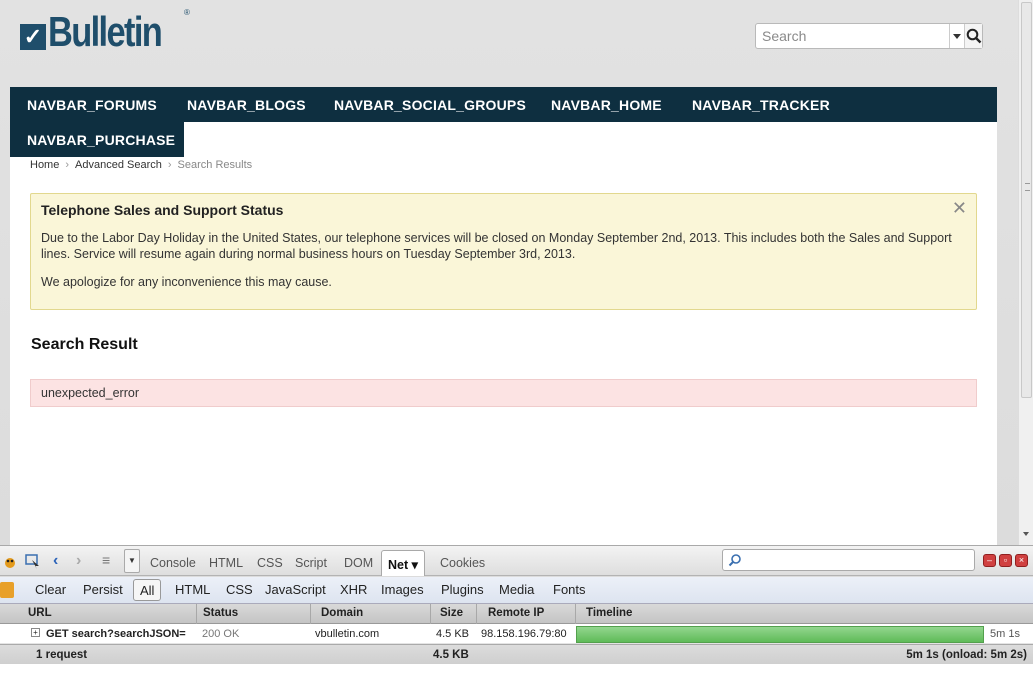 This screenshot has width=1033, height=687. What do you see at coordinates (78, 561) in the screenshot?
I see `forward-arrow-icon: ›` at bounding box center [78, 561].